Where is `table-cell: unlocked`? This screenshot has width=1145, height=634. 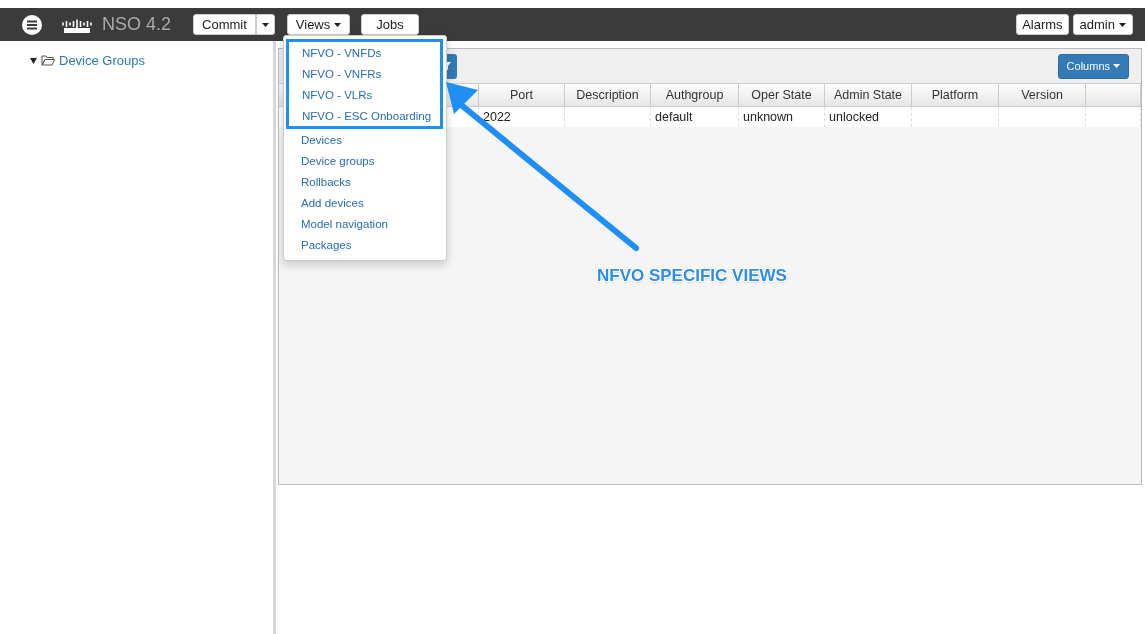
table-cell: unlocked is located at coordinates (868, 117).